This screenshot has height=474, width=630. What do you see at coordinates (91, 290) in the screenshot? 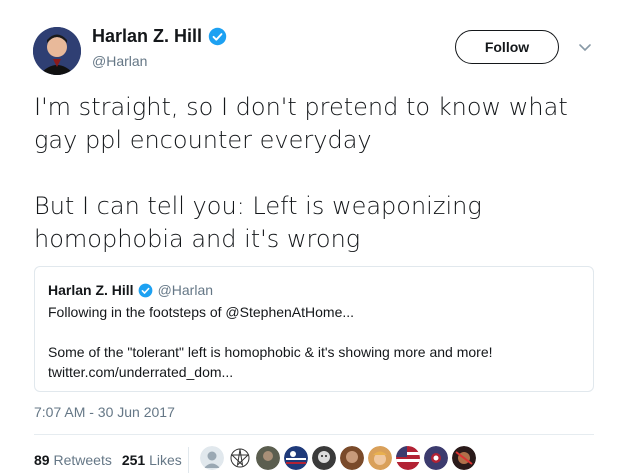
I see `quoted-author-name: Harlan Z. Hill` at bounding box center [91, 290].